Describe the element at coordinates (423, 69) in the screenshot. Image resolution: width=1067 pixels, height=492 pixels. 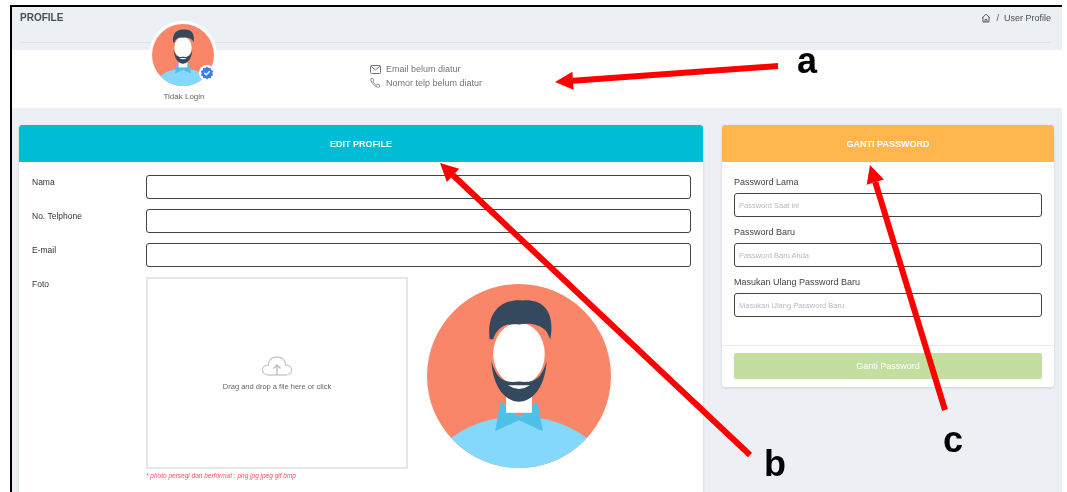
I see `contact-text: Email belum diatur` at that location.